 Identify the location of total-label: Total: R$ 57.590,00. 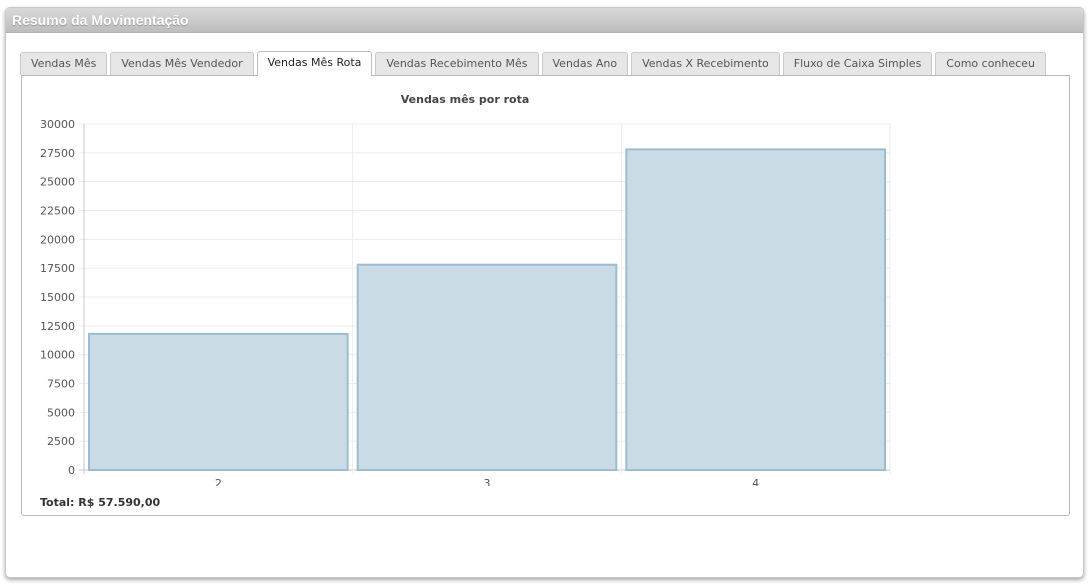
(100, 502).